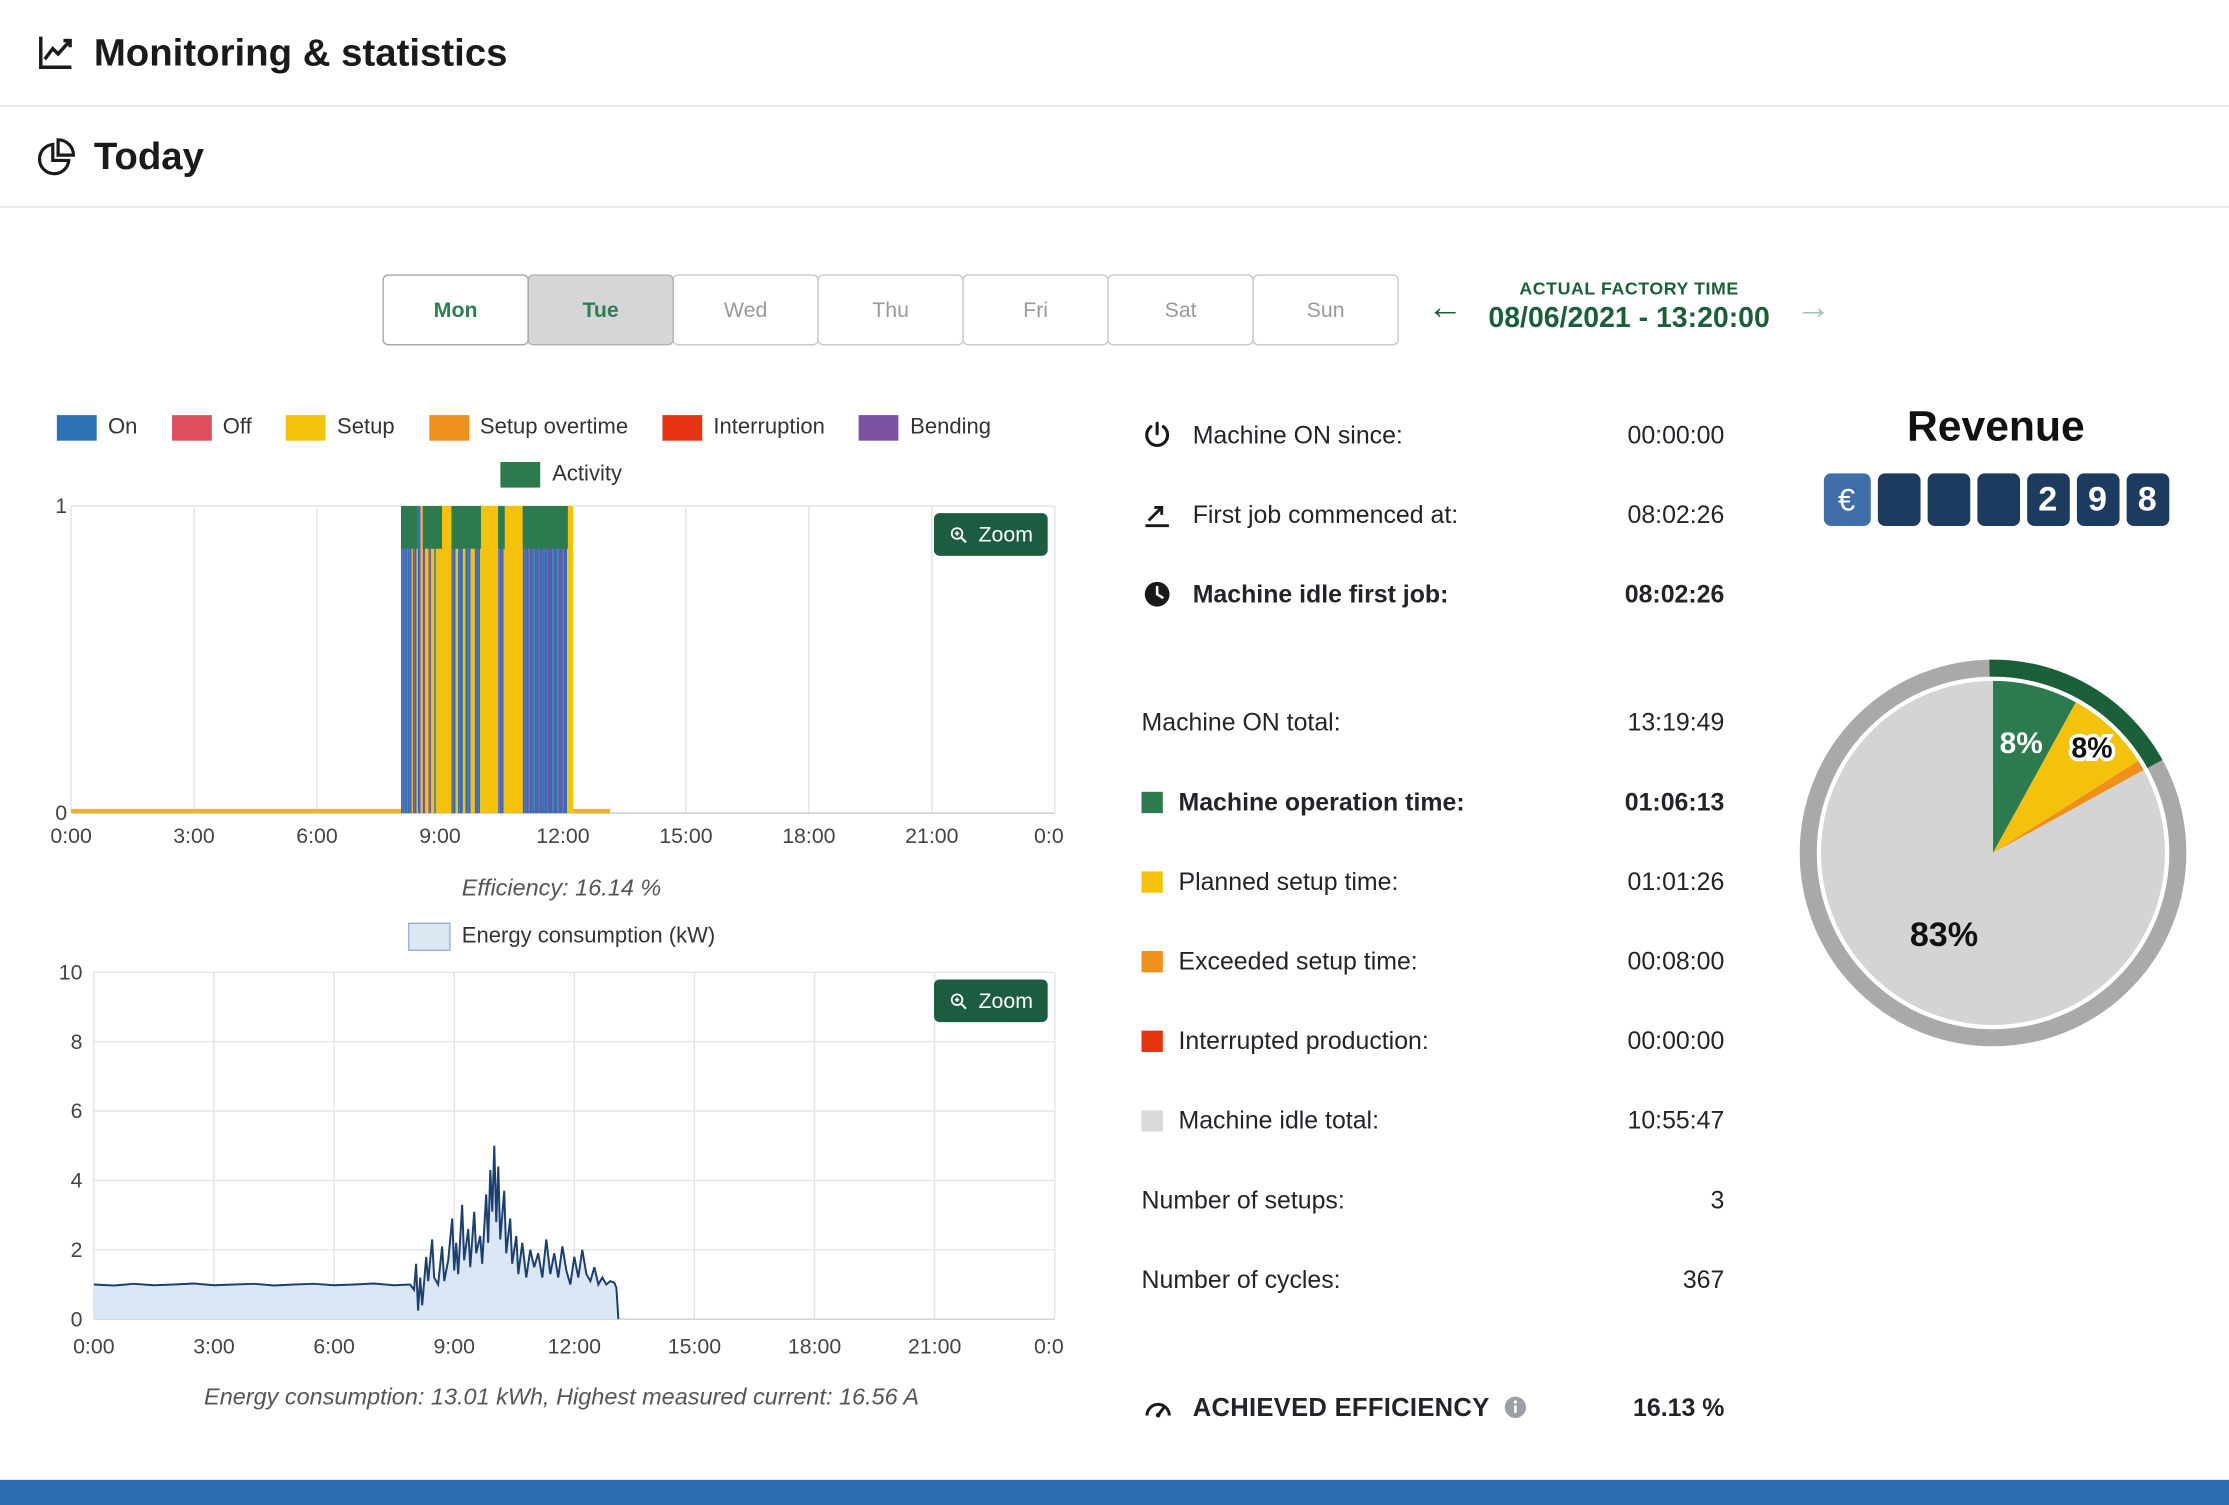 The width and height of the screenshot is (2229, 1505). What do you see at coordinates (1433, 1280) in the screenshot?
I see `stat-row-number-of-cycles: Number of cycles: 367` at bounding box center [1433, 1280].